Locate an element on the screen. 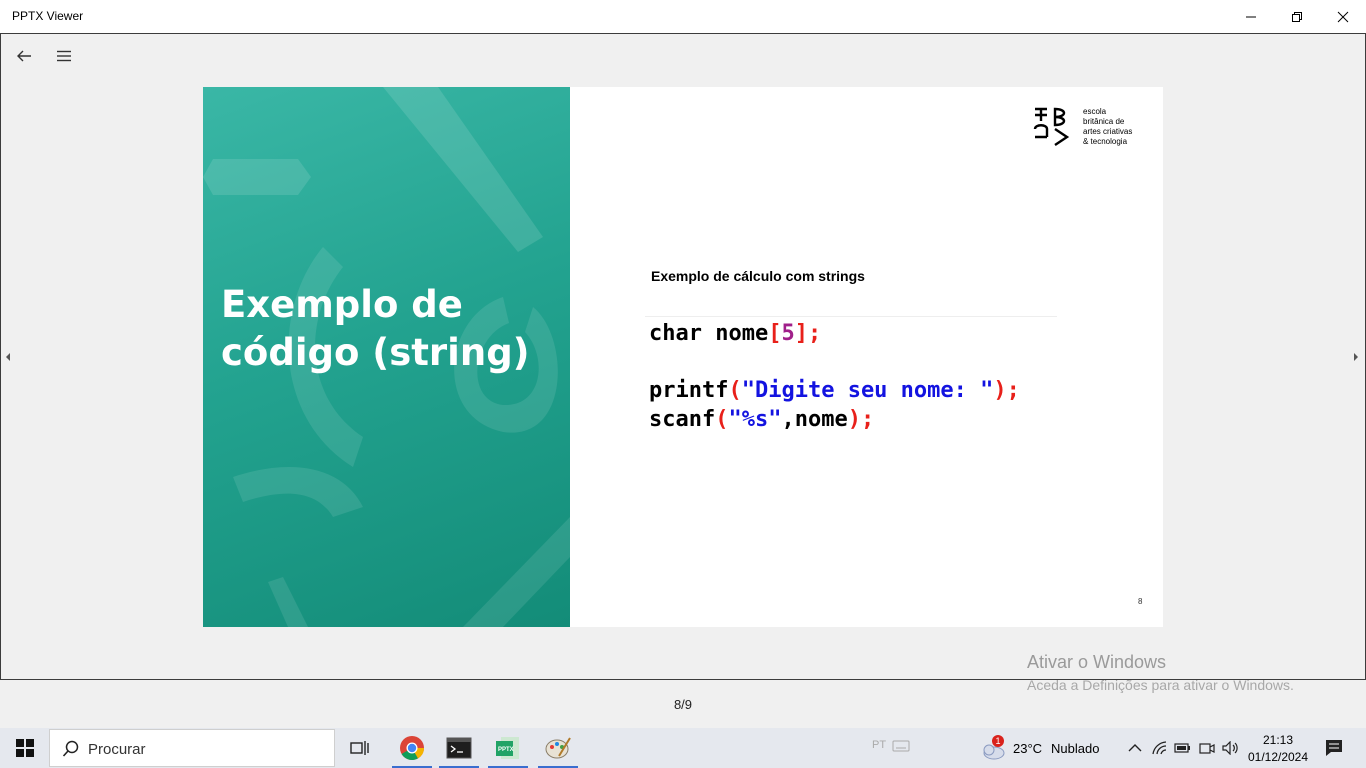  code-token: "%s" is located at coordinates (755, 419).